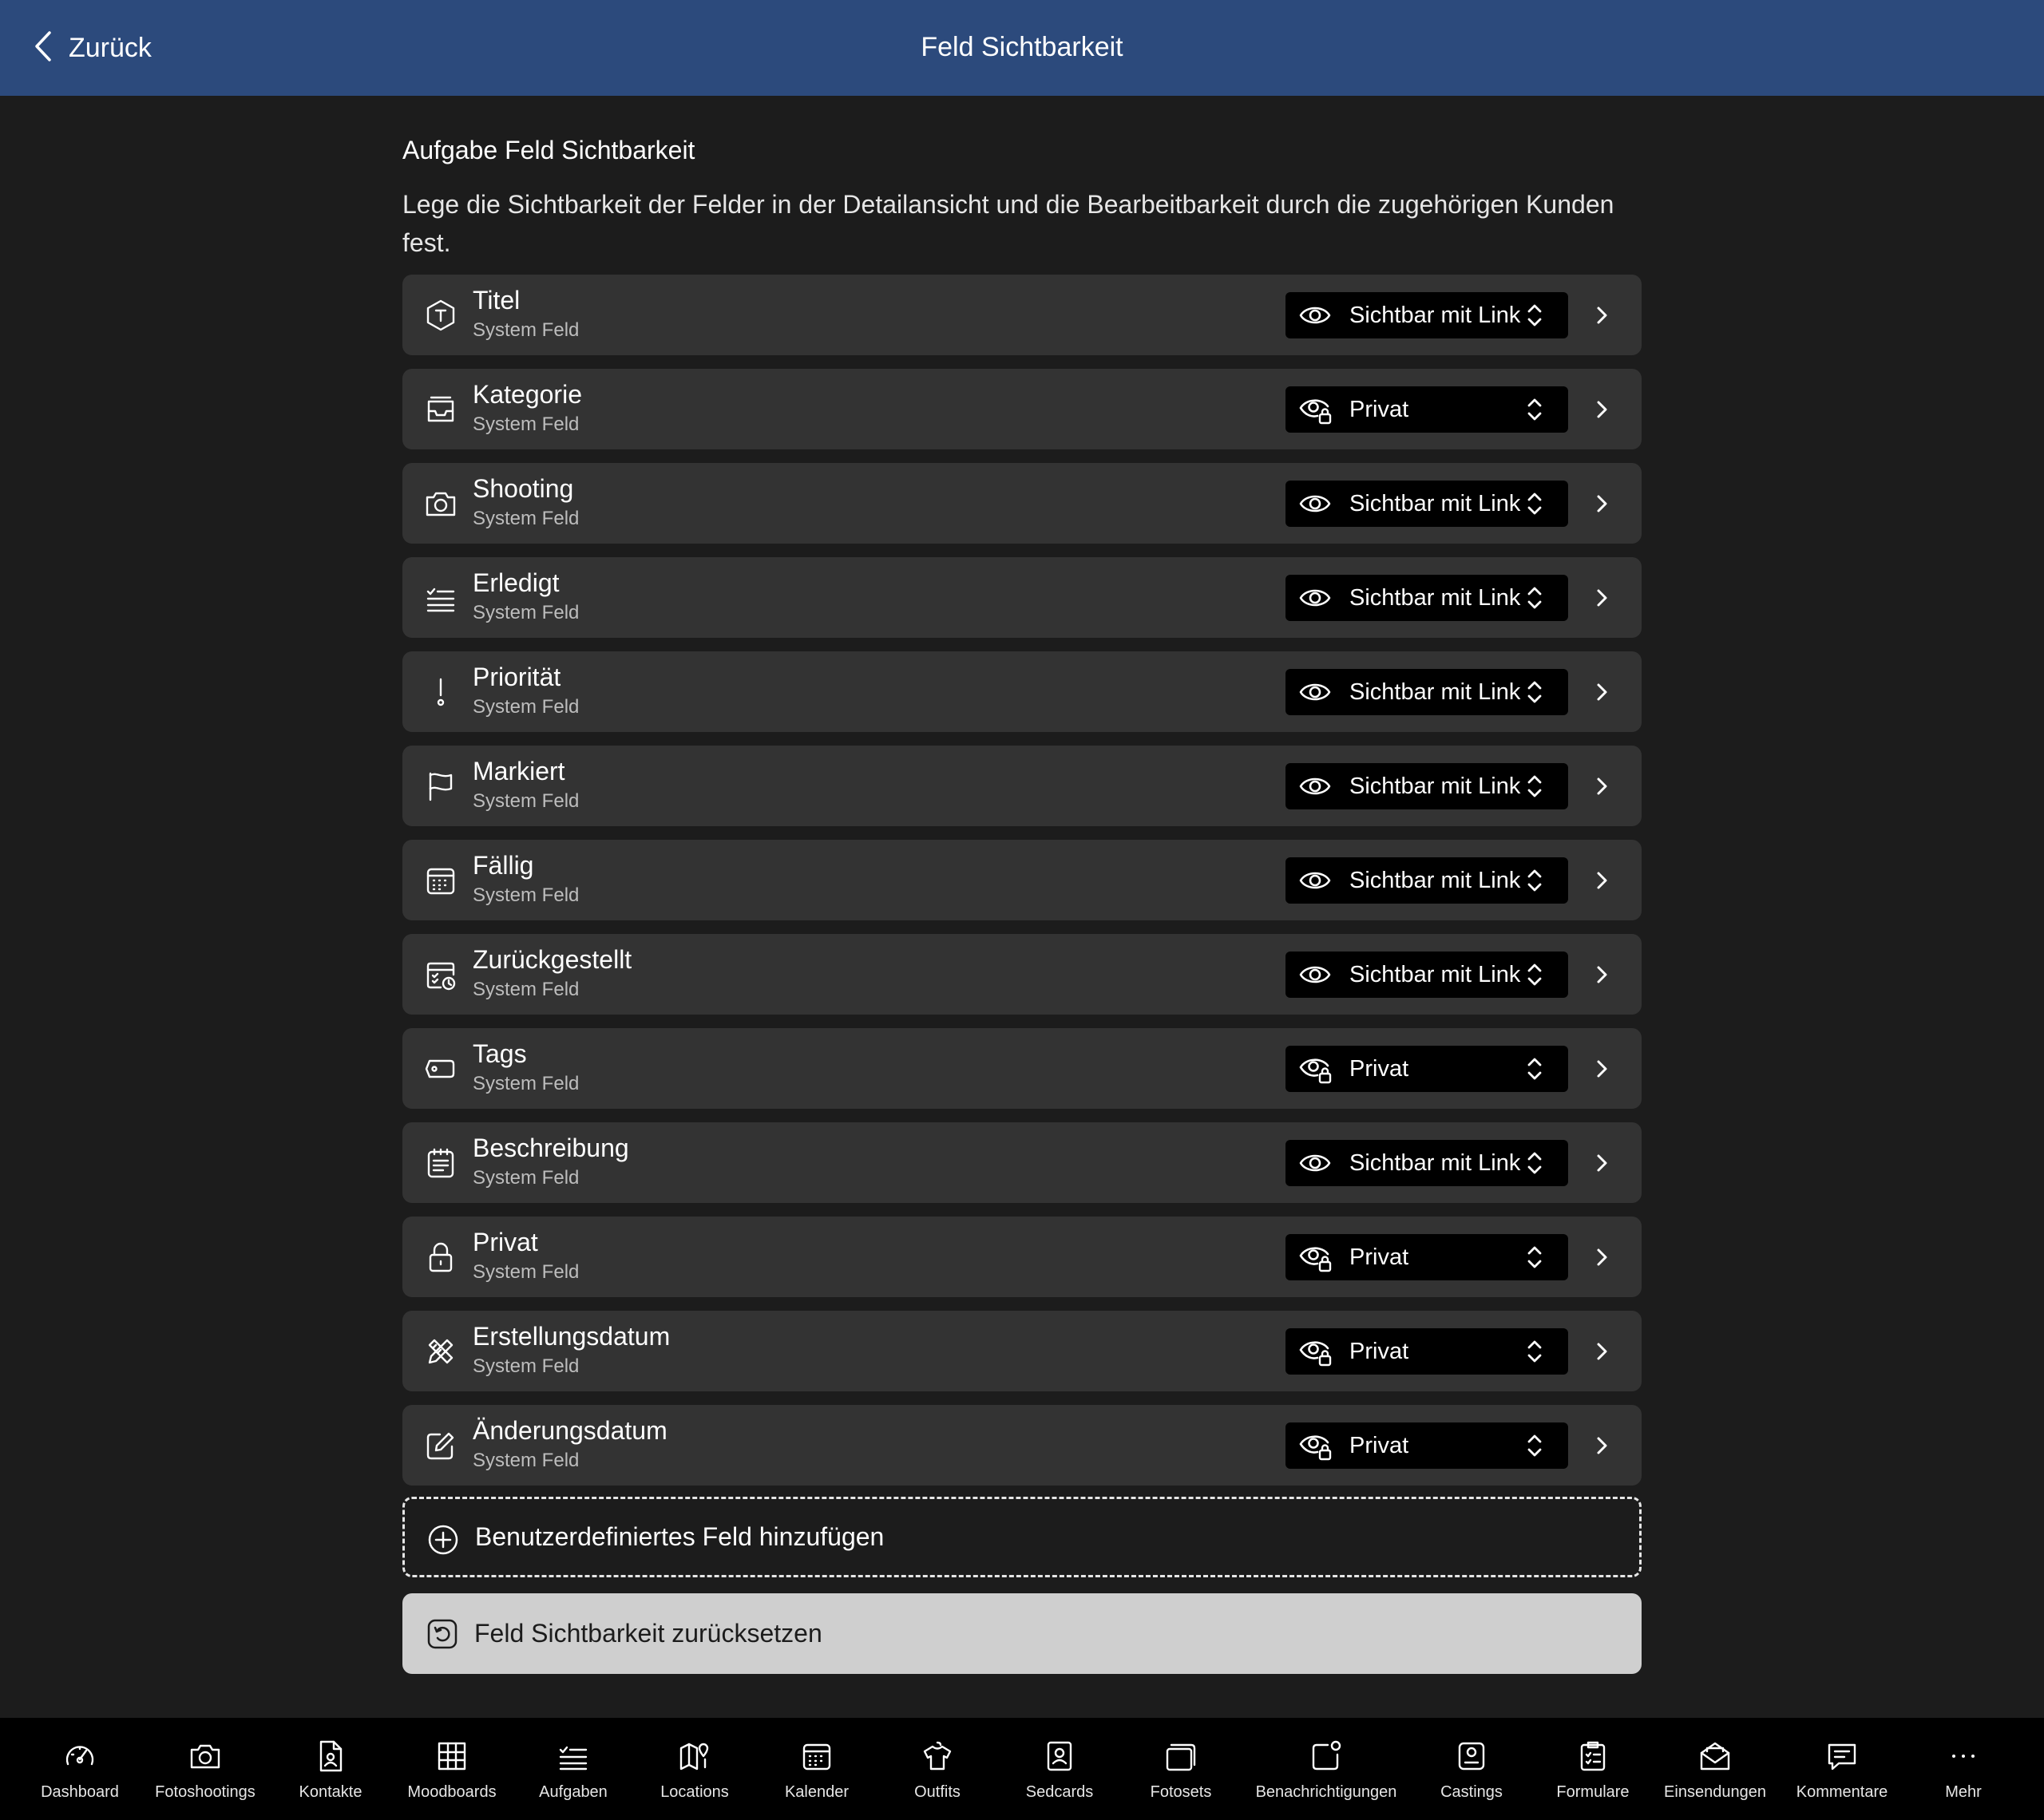 The width and height of the screenshot is (2044, 1820). I want to click on tab-fotosets: Fotosets, so click(1181, 1769).